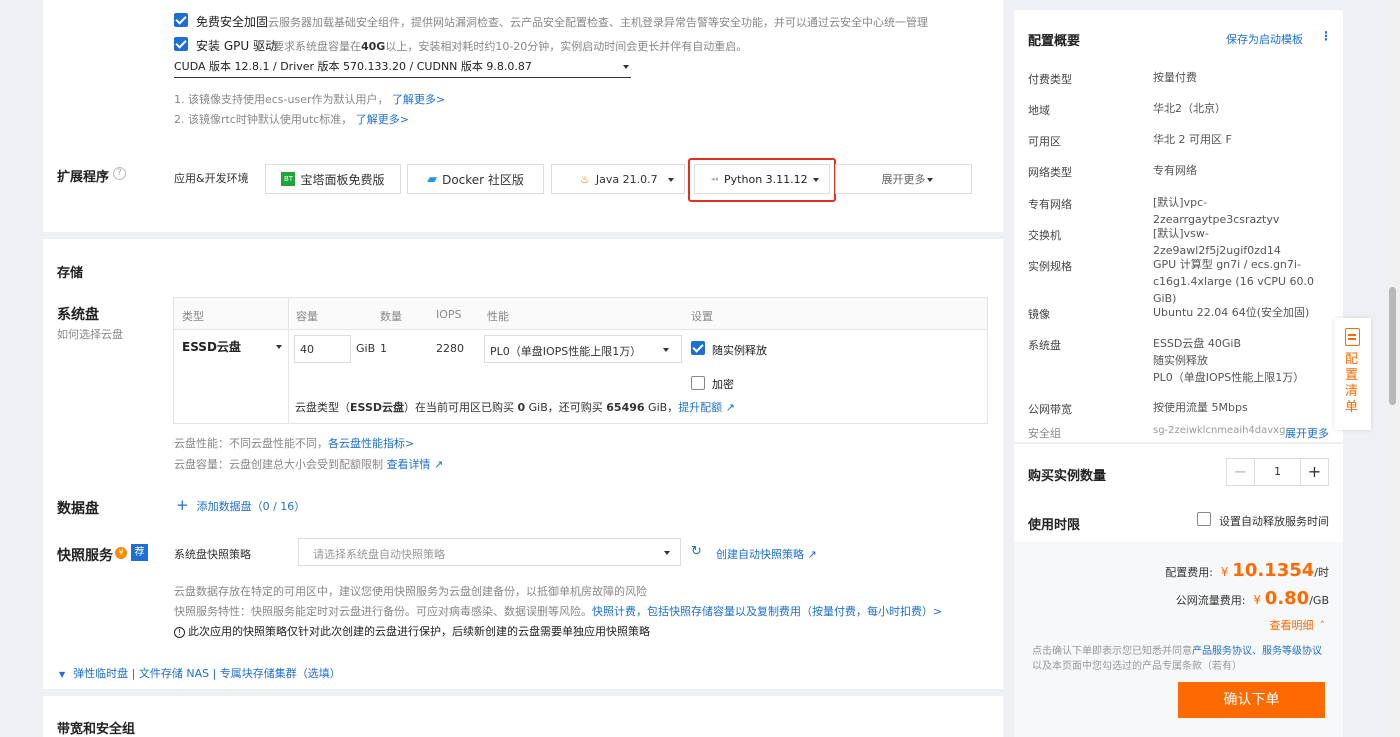 This screenshot has width=1400, height=737. I want to click on capacity-note: 云盘容量：云盘创建总大小会受到配额限制 查看详情 ↗, so click(309, 464).